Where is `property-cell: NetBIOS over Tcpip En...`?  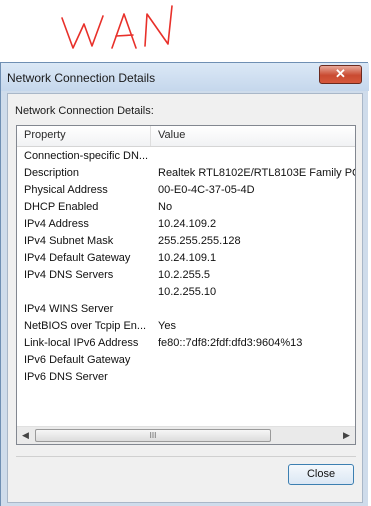 property-cell: NetBIOS over Tcpip En... is located at coordinates (85, 326).